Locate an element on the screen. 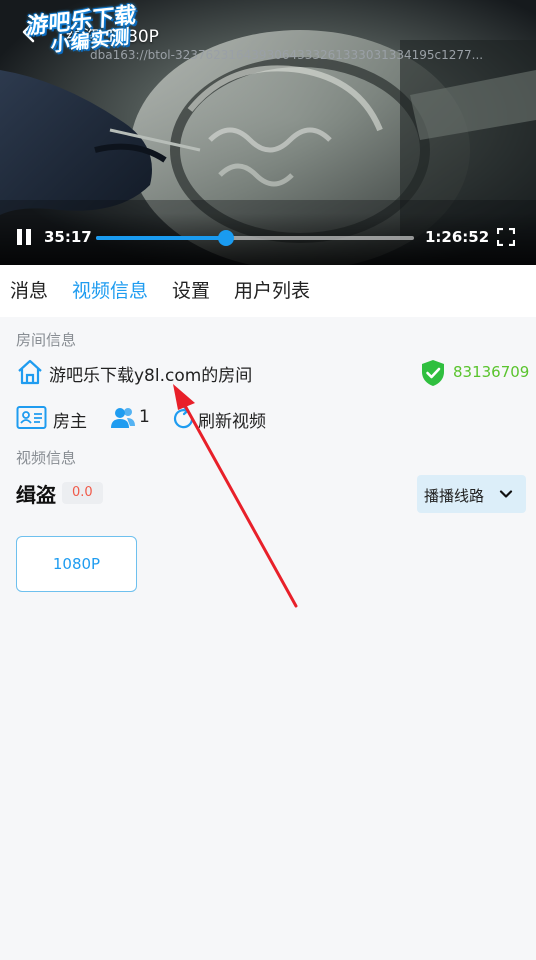  player-controls: 35:17 1:26:52 is located at coordinates (268, 239).